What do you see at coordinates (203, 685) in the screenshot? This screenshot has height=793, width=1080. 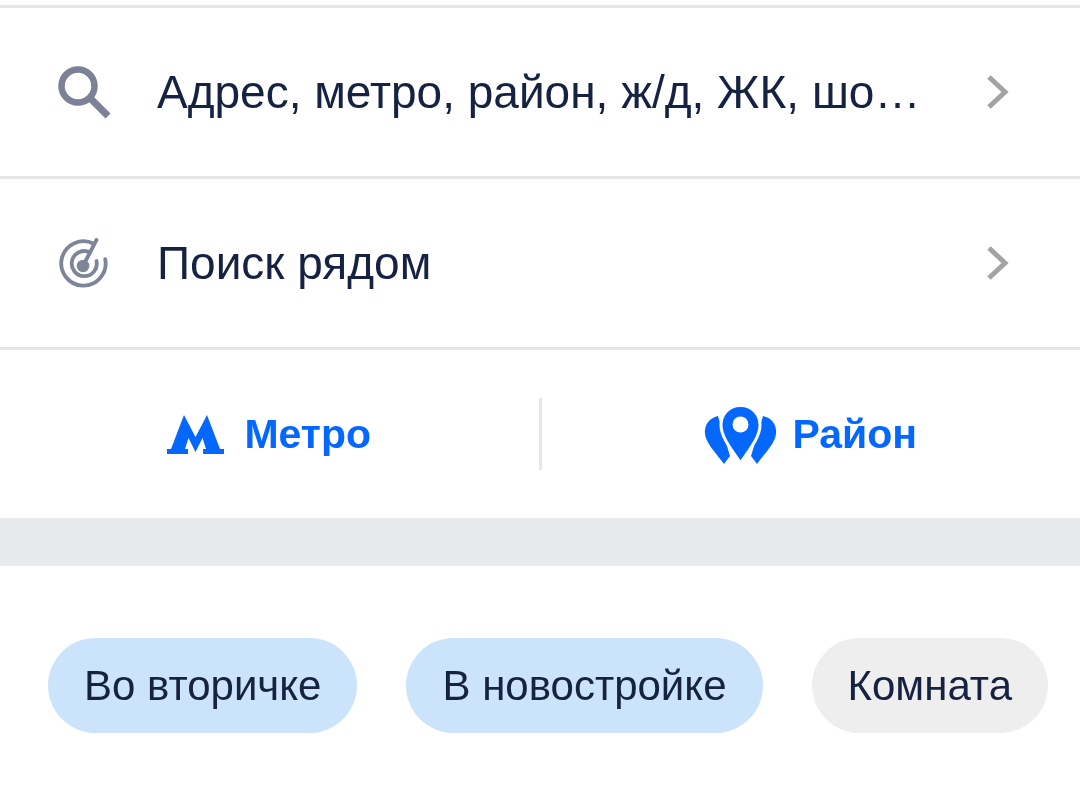 I see `filter-chip: Во вторичке` at bounding box center [203, 685].